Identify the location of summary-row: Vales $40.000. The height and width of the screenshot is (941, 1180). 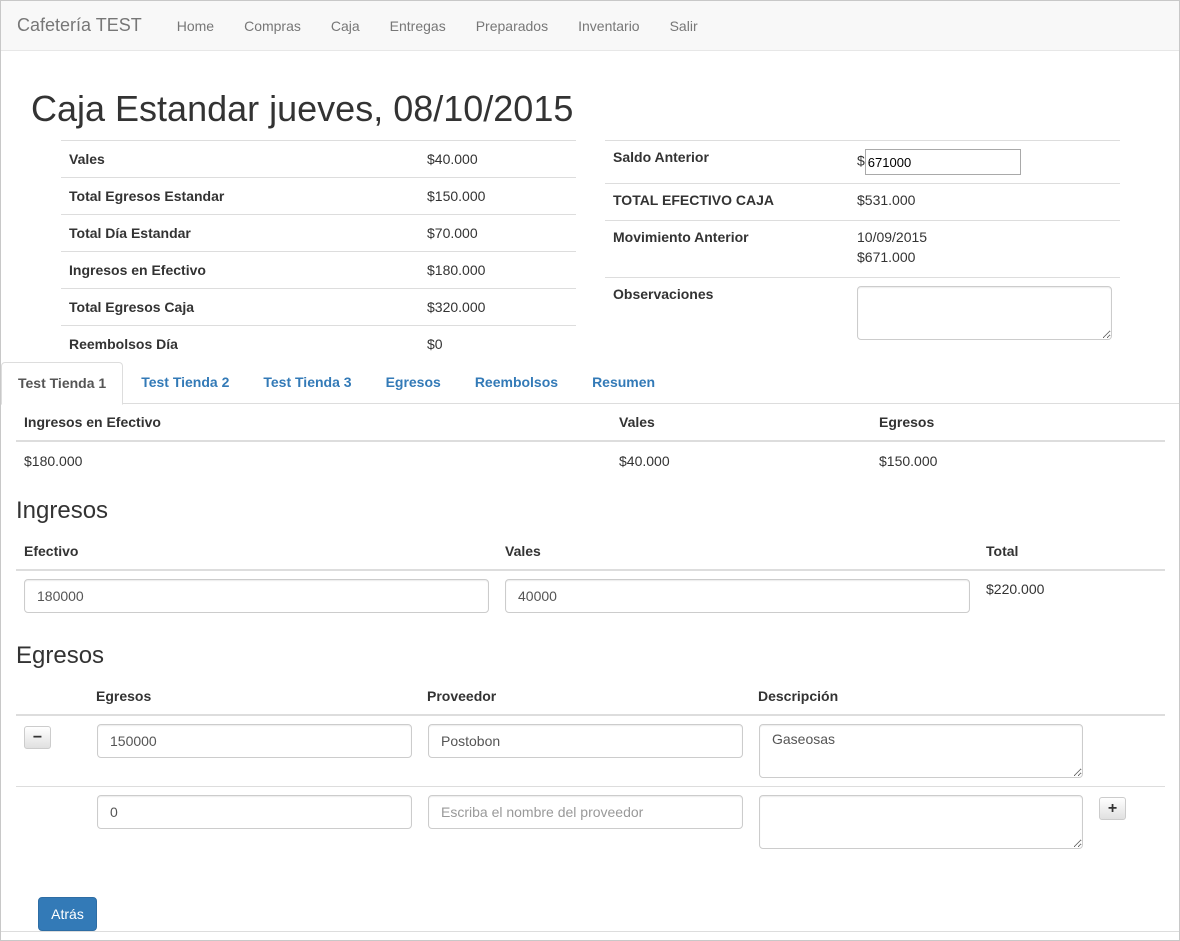
(318, 159).